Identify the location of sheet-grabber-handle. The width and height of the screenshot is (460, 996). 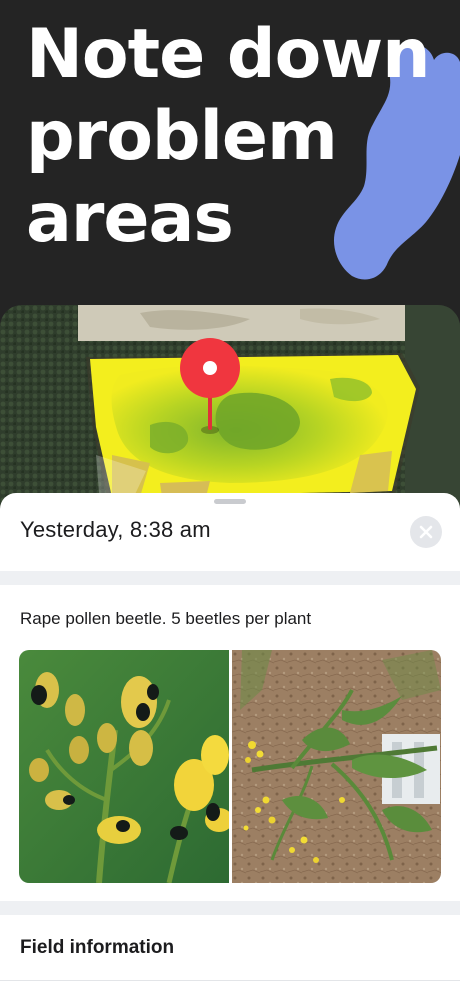
(230, 501).